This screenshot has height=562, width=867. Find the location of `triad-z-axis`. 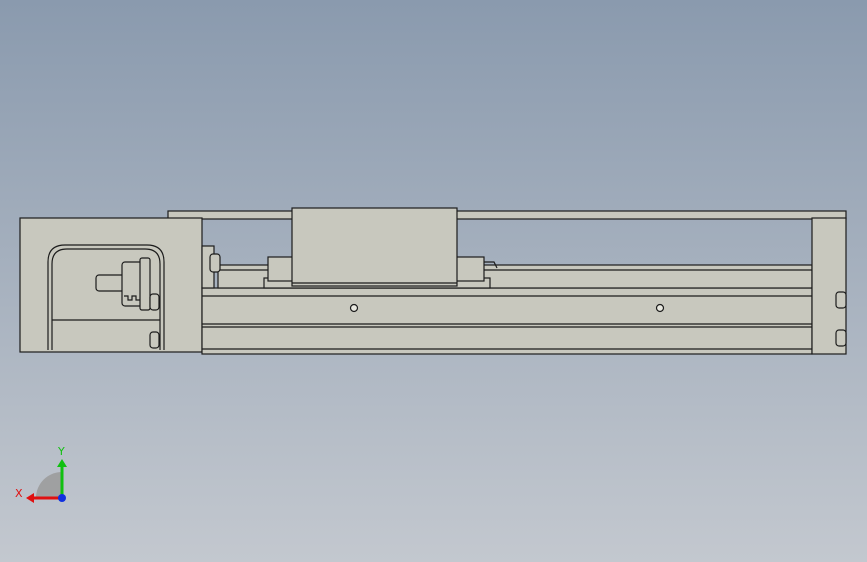

triad-z-axis is located at coordinates (62, 498).